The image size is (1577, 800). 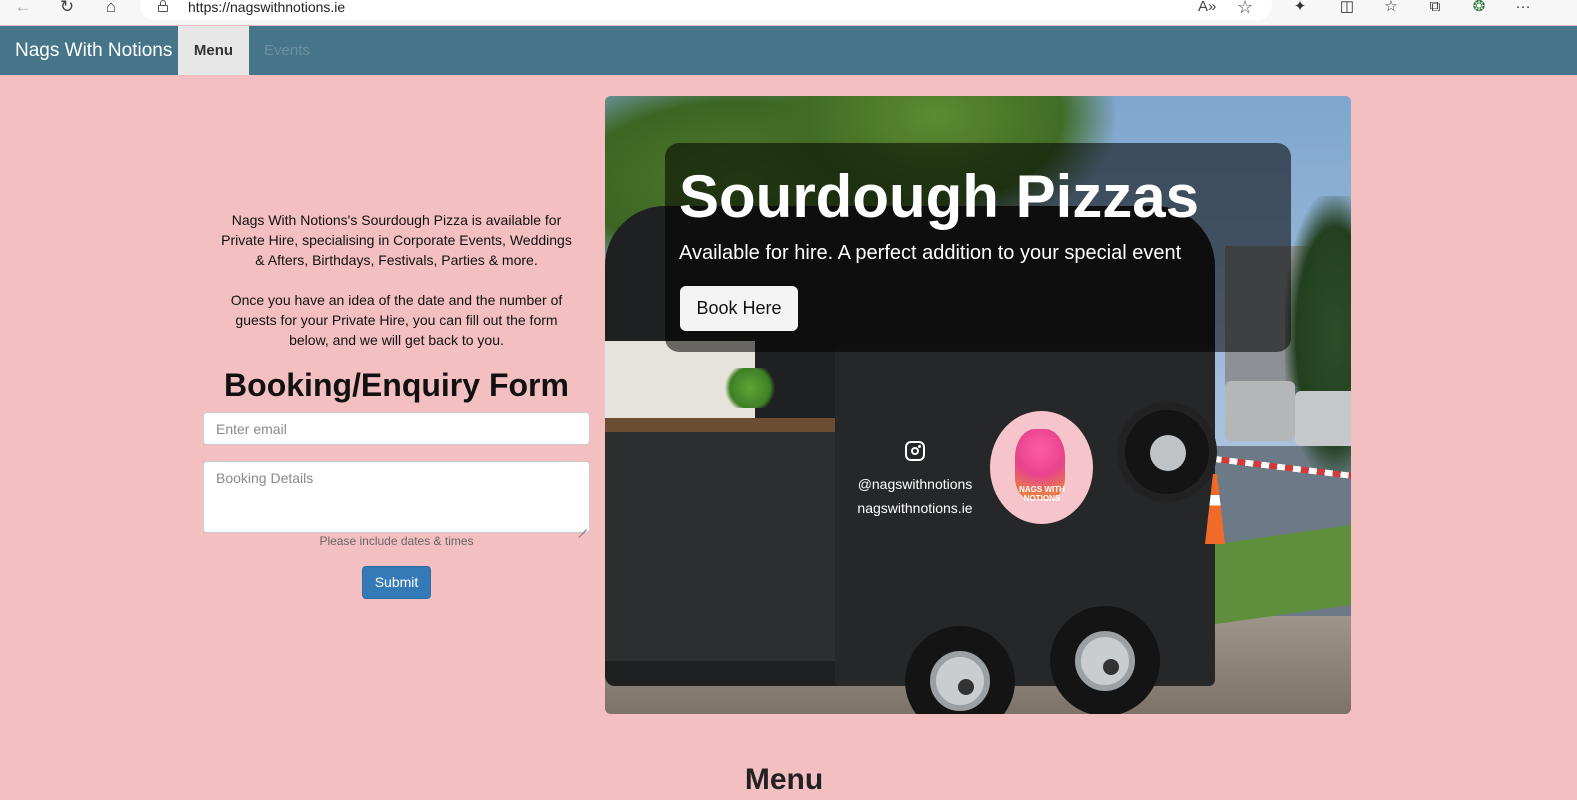 What do you see at coordinates (1105, 660) in the screenshot?
I see `trailer-wheel` at bounding box center [1105, 660].